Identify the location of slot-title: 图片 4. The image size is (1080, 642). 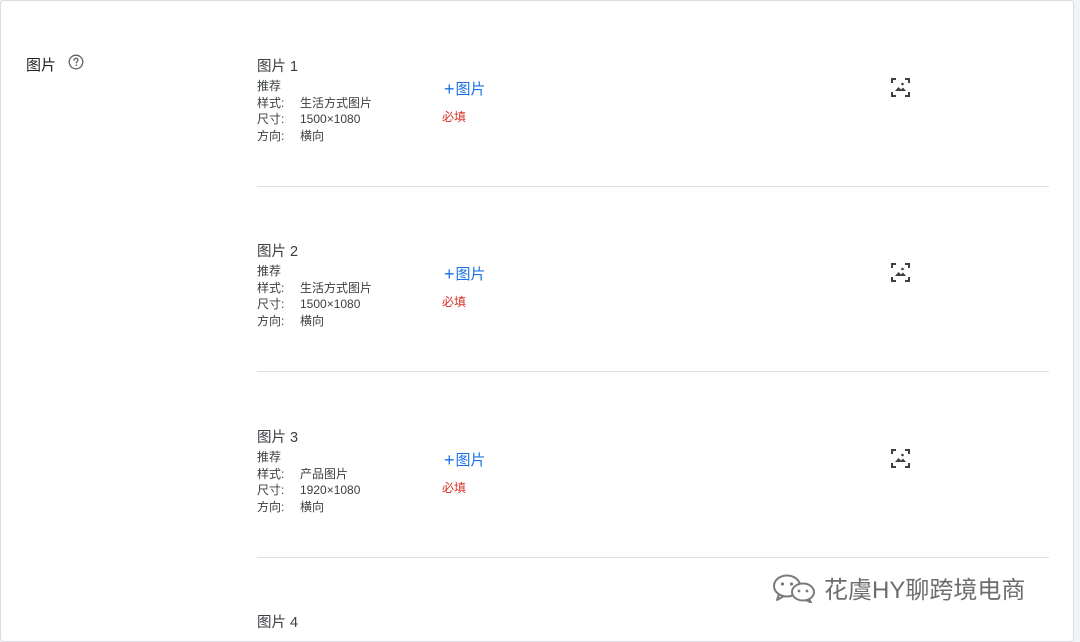
(278, 623).